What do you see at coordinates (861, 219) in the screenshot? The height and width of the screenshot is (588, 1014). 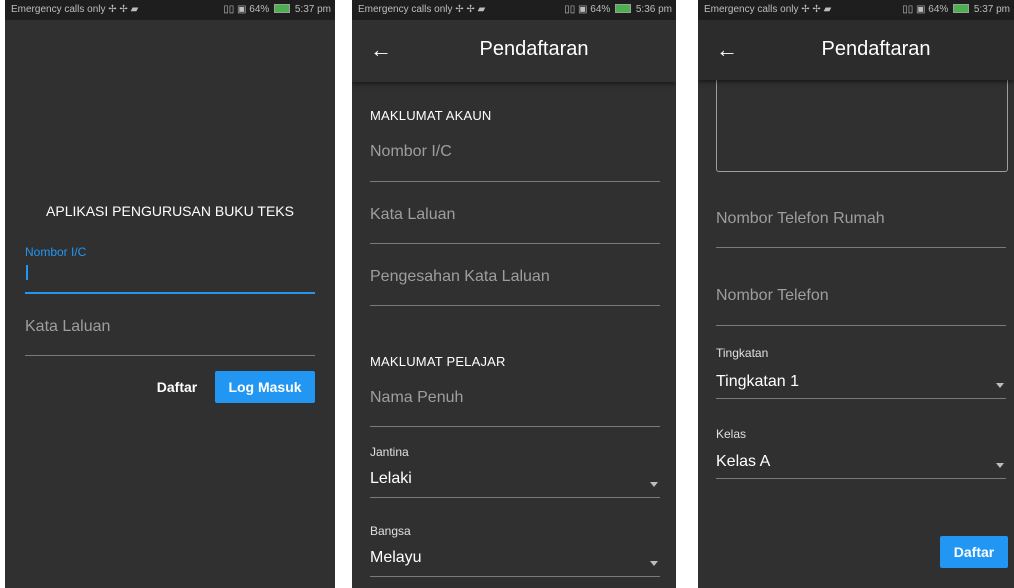 I see `home-phone-input: Nombor Telefon Rumah` at bounding box center [861, 219].